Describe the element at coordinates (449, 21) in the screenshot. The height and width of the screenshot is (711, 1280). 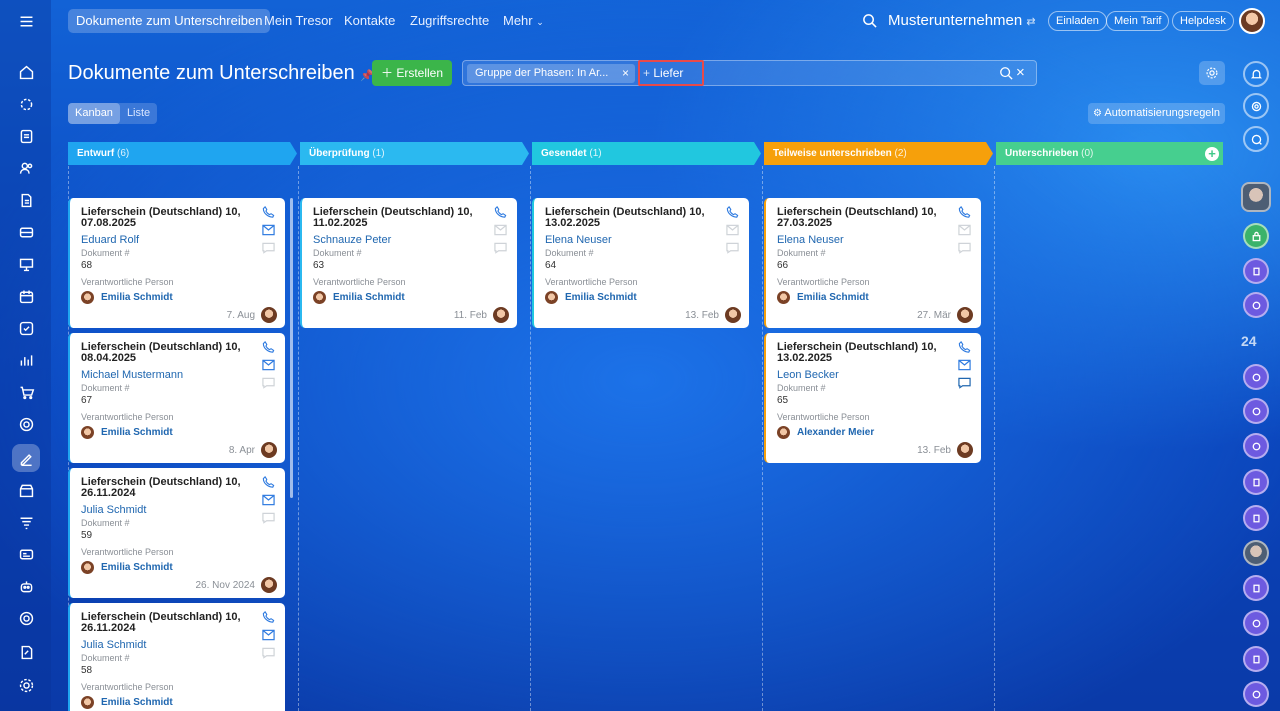
I see `tab-access-rights: Zugriffsrechte` at that location.